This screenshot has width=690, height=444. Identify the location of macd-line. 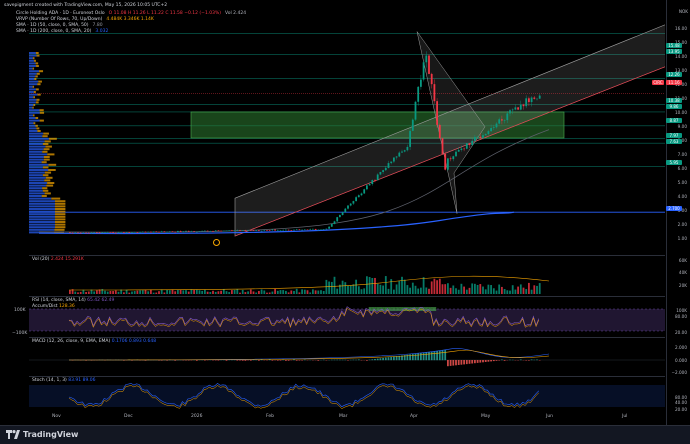
(309, 354).